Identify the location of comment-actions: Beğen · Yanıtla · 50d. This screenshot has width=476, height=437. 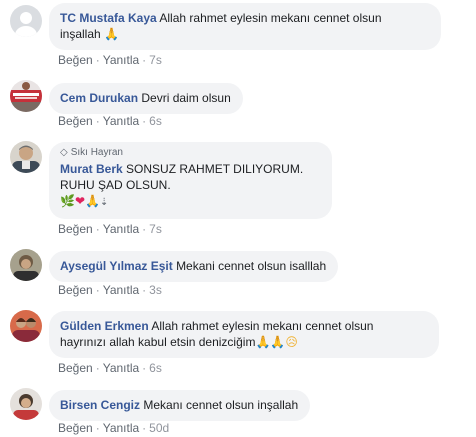
(114, 428).